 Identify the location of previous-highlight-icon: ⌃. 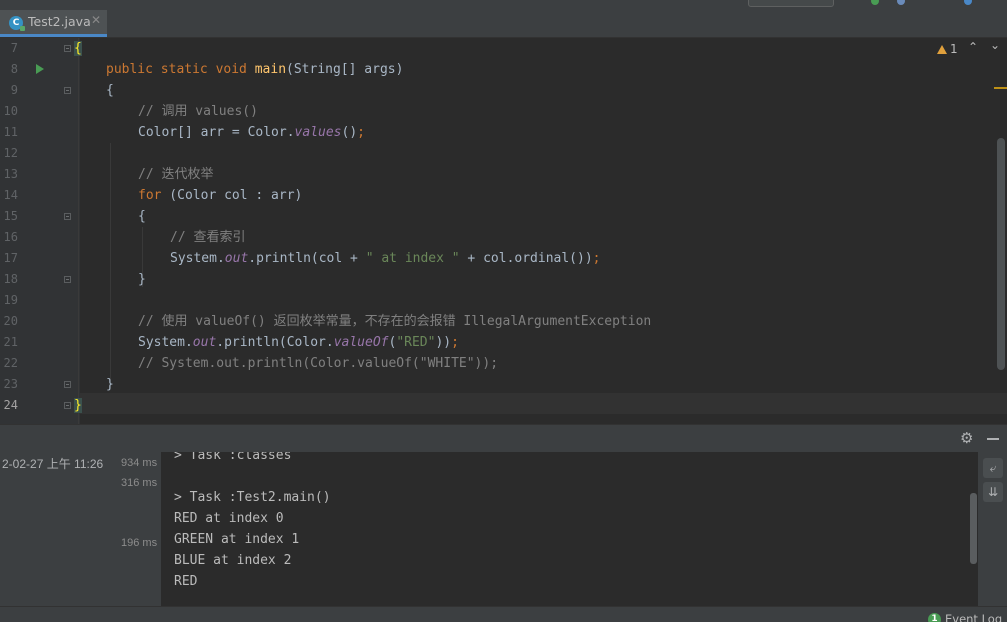
(973, 47).